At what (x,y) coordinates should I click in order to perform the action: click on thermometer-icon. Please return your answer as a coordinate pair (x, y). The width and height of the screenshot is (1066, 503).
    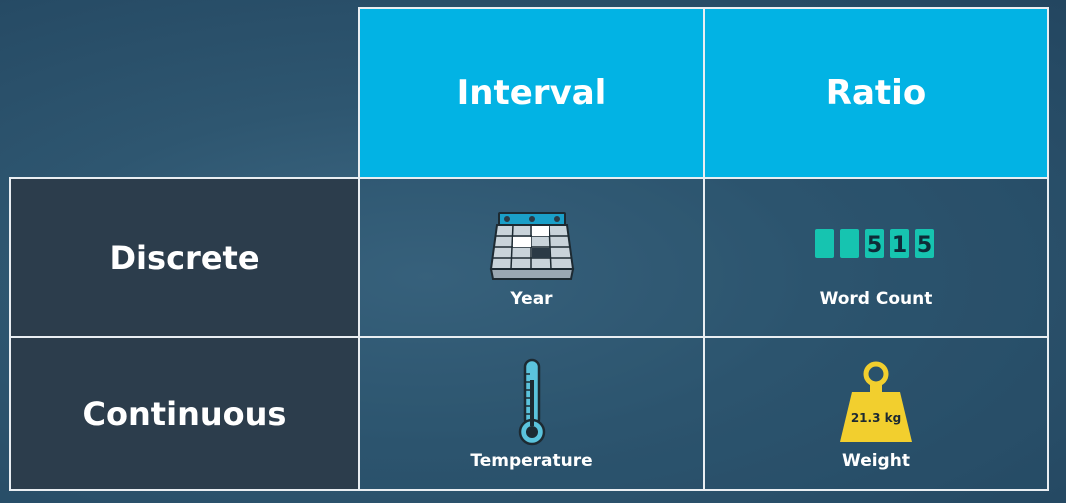
    Looking at the image, I should click on (531, 402).